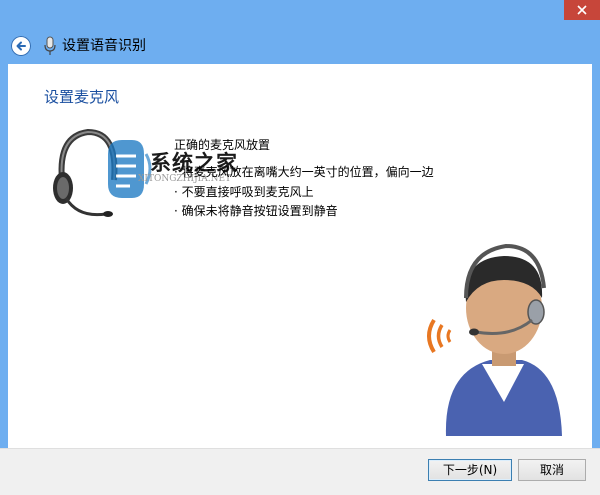 The width and height of the screenshot is (600, 495). Describe the element at coordinates (50, 45) in the screenshot. I see `microphone-icon` at that location.